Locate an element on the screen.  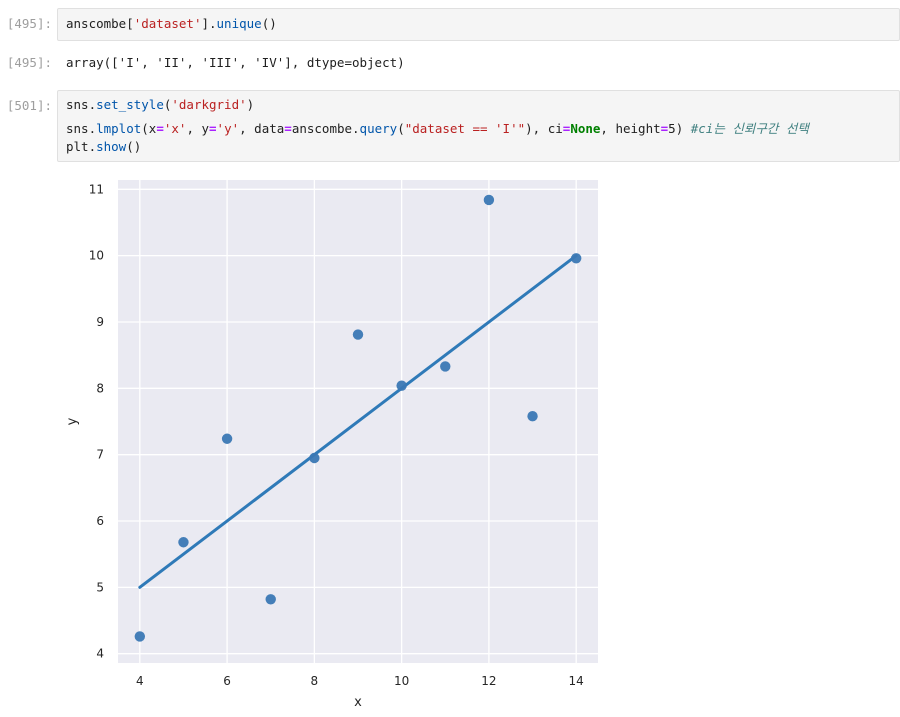
cell-prompt: [501]: is located at coordinates (29, 105).